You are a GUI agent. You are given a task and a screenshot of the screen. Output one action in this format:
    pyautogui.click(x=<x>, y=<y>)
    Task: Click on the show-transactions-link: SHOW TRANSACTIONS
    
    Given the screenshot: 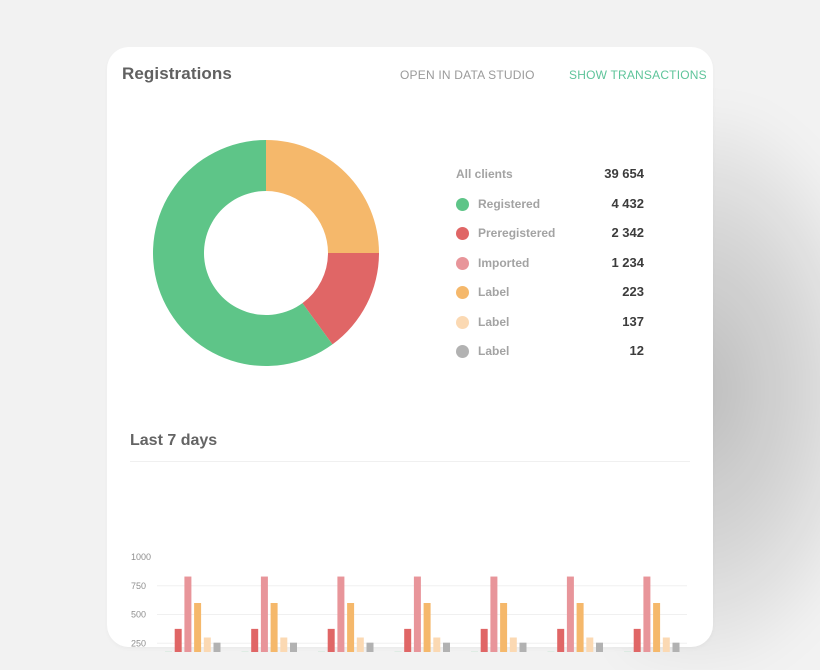 What is the action you would take?
    pyautogui.click(x=638, y=75)
    